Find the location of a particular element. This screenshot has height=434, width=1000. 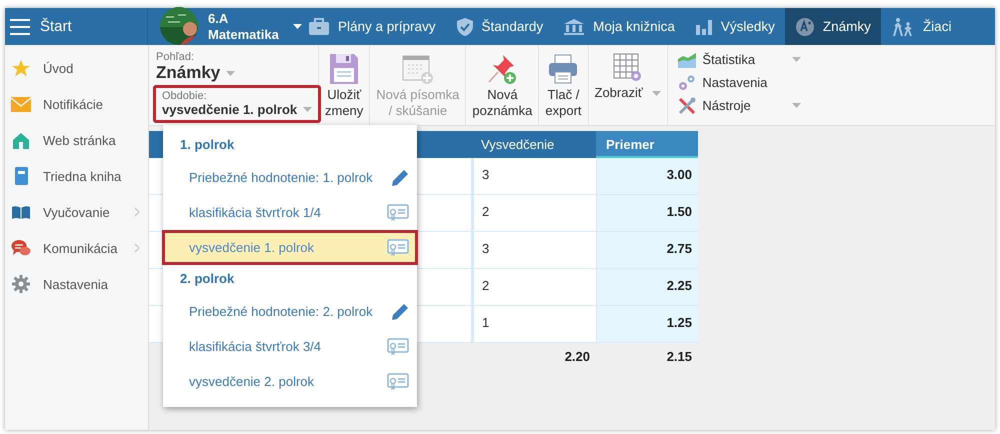

sidebar-item: Nastavenia is located at coordinates (76, 284).